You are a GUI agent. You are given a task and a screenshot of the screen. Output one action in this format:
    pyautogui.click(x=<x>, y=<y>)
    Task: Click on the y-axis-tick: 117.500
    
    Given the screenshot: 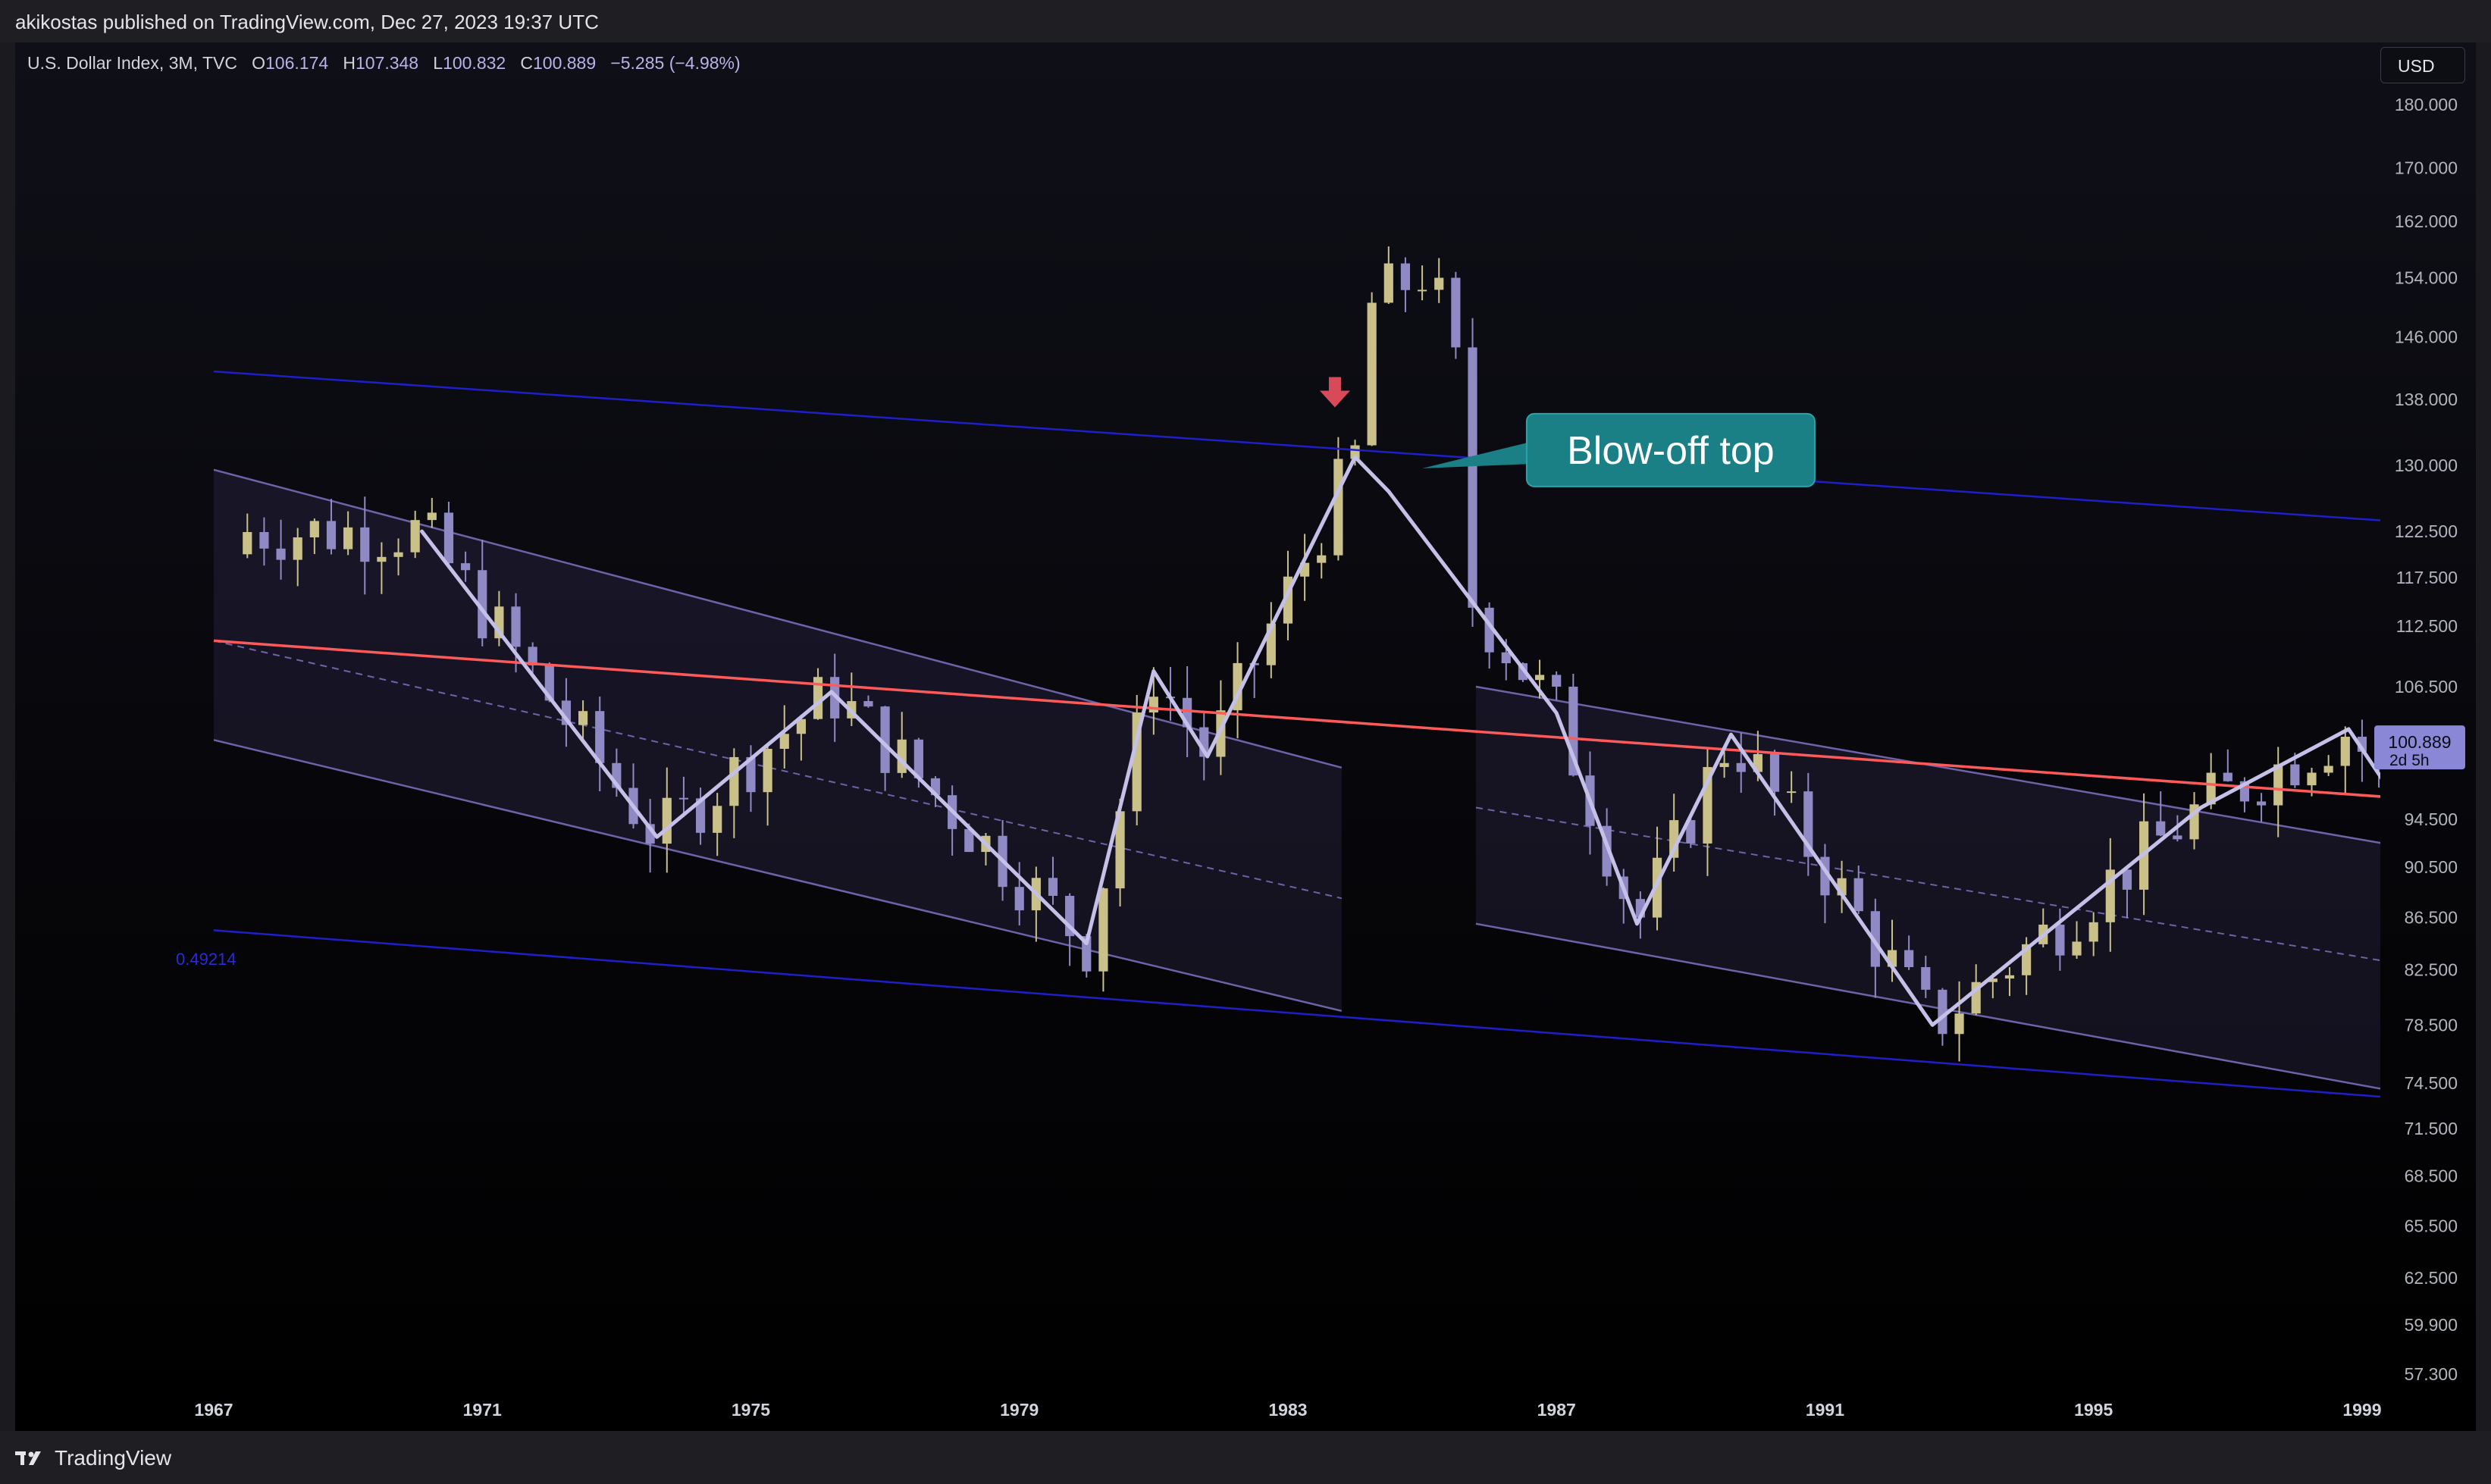 What is the action you would take?
    pyautogui.click(x=2427, y=578)
    